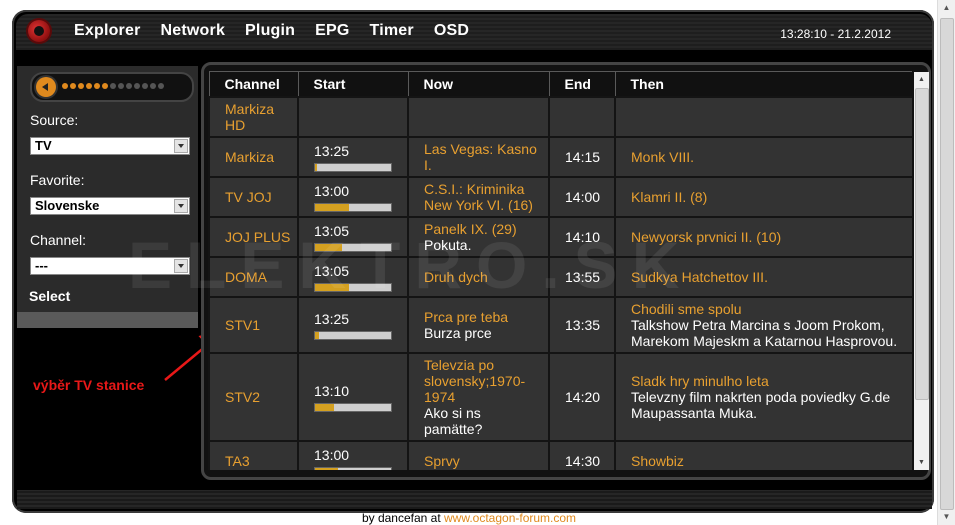 This screenshot has width=955, height=525. What do you see at coordinates (768, 277) in the screenshot?
I see `then-title: Sudkya Hatchettov III.` at bounding box center [768, 277].